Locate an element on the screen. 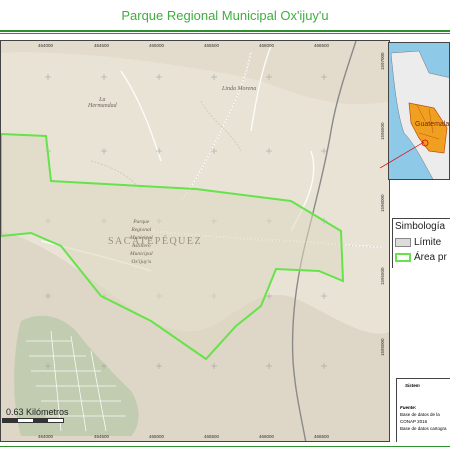  inset-map: Guatemala is located at coordinates (419, 111).